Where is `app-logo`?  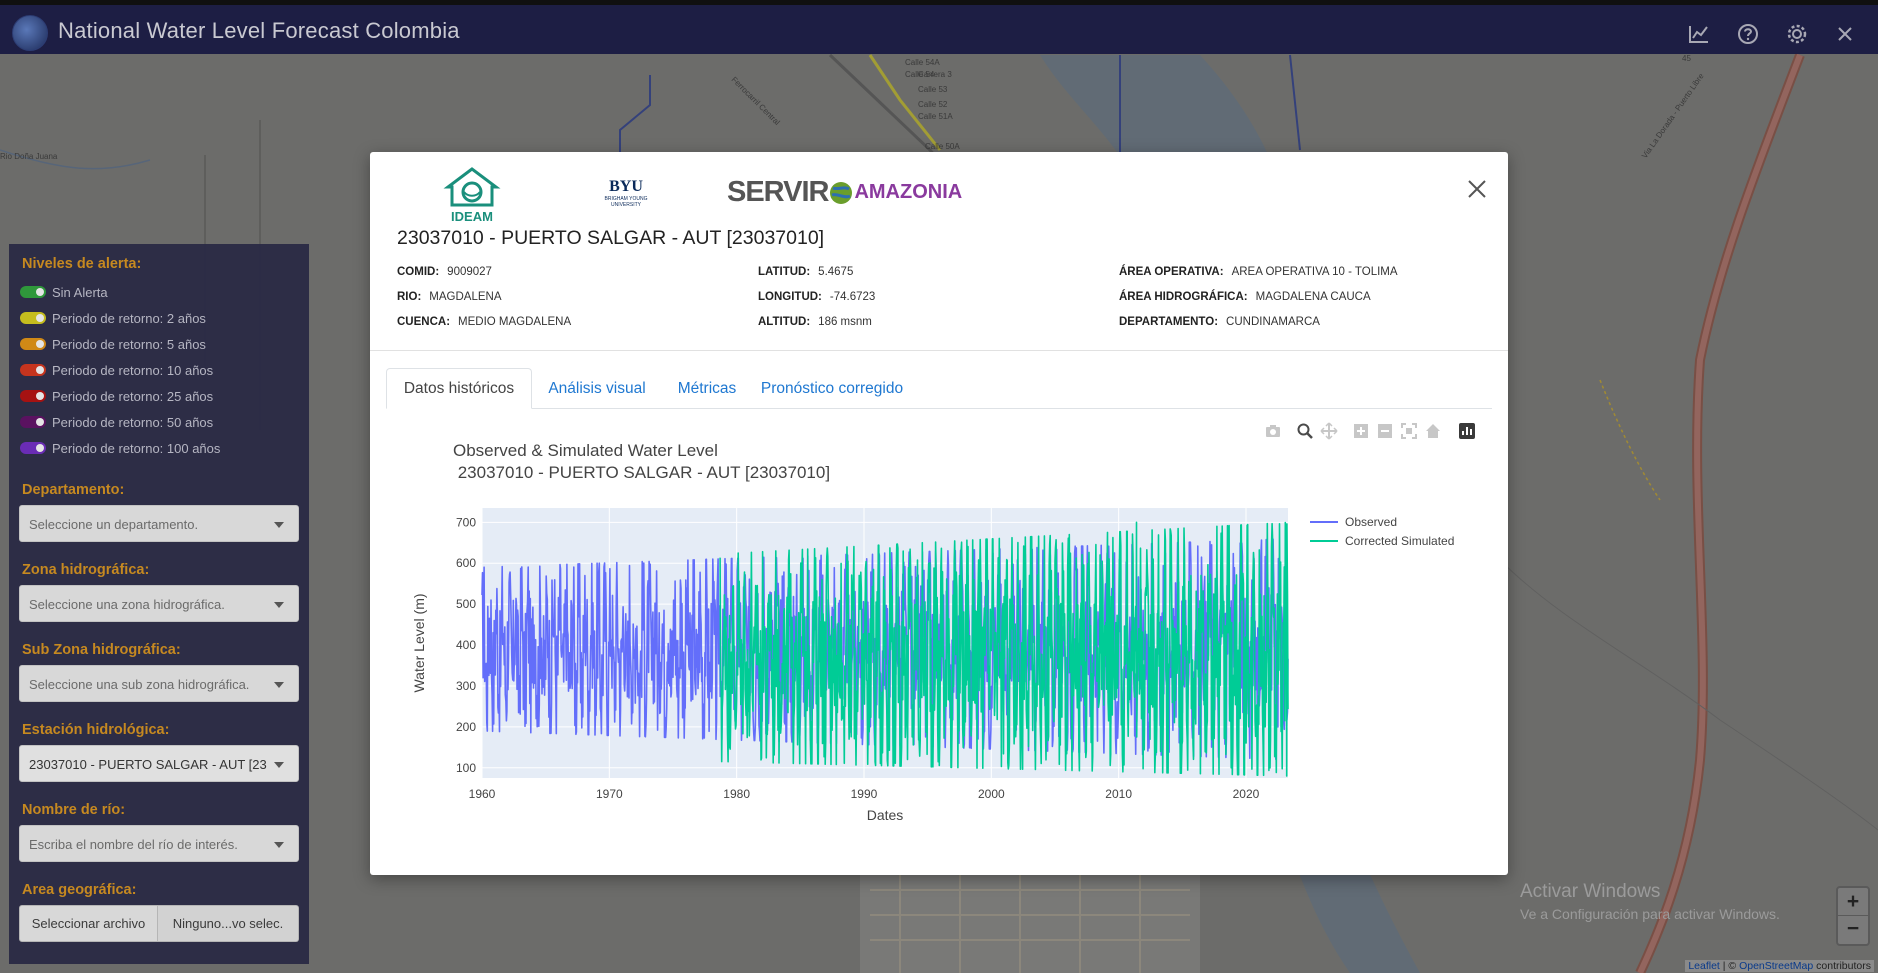
app-logo is located at coordinates (30, 33).